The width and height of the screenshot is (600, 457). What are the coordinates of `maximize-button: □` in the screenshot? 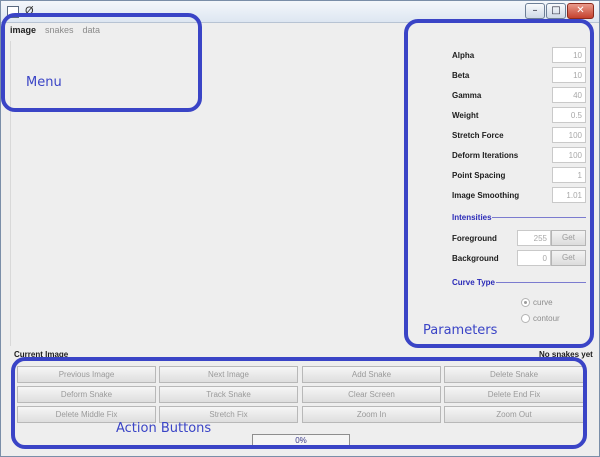 It's located at (556, 11).